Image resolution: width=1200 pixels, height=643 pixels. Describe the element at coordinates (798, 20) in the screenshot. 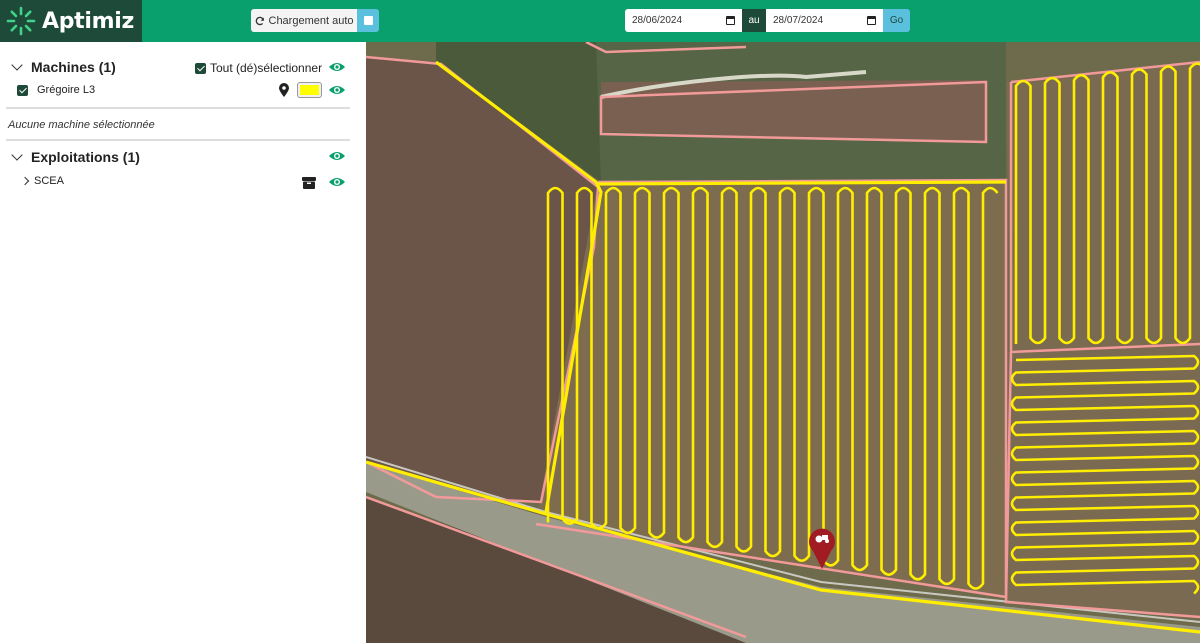

I see `date-to-value: 28/07/2024` at that location.